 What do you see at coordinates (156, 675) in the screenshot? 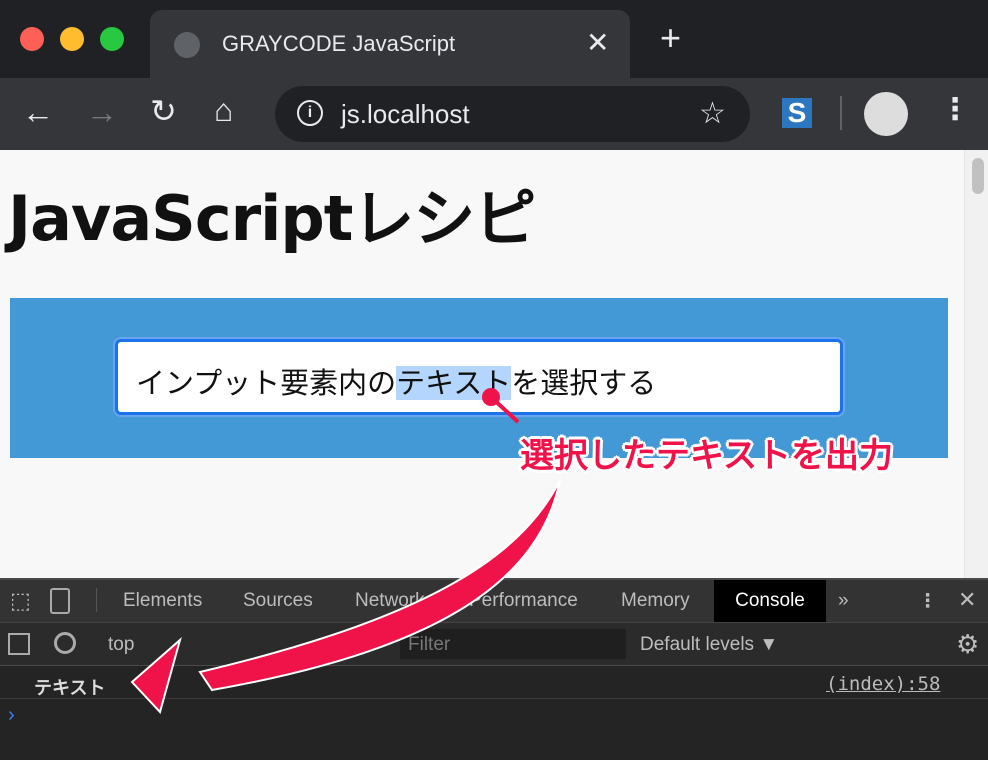
I see `arrow-head` at bounding box center [156, 675].